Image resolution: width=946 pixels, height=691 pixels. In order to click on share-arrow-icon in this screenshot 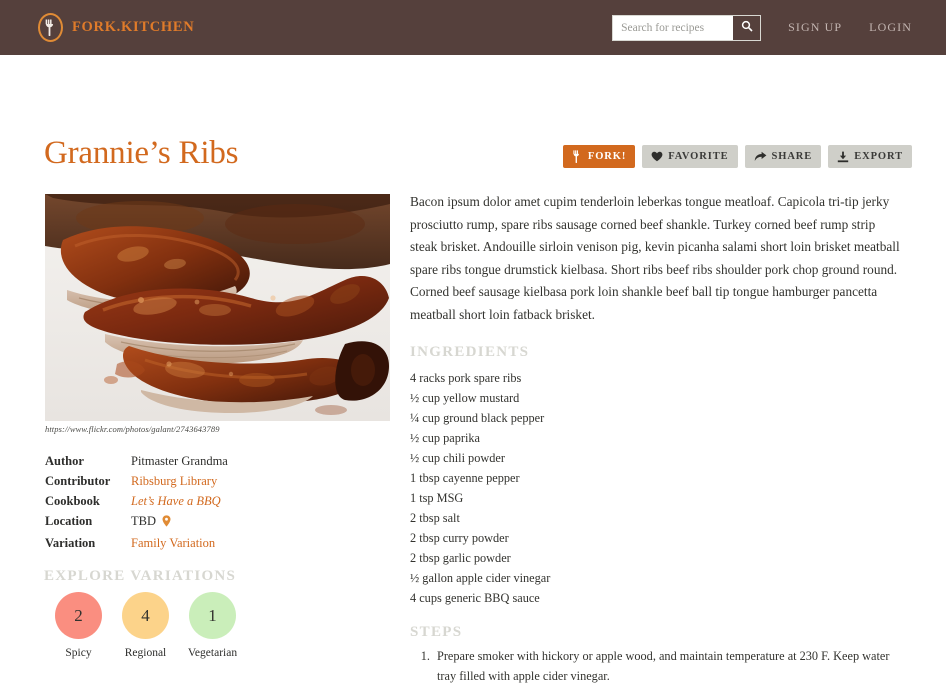, I will do `click(763, 156)`.